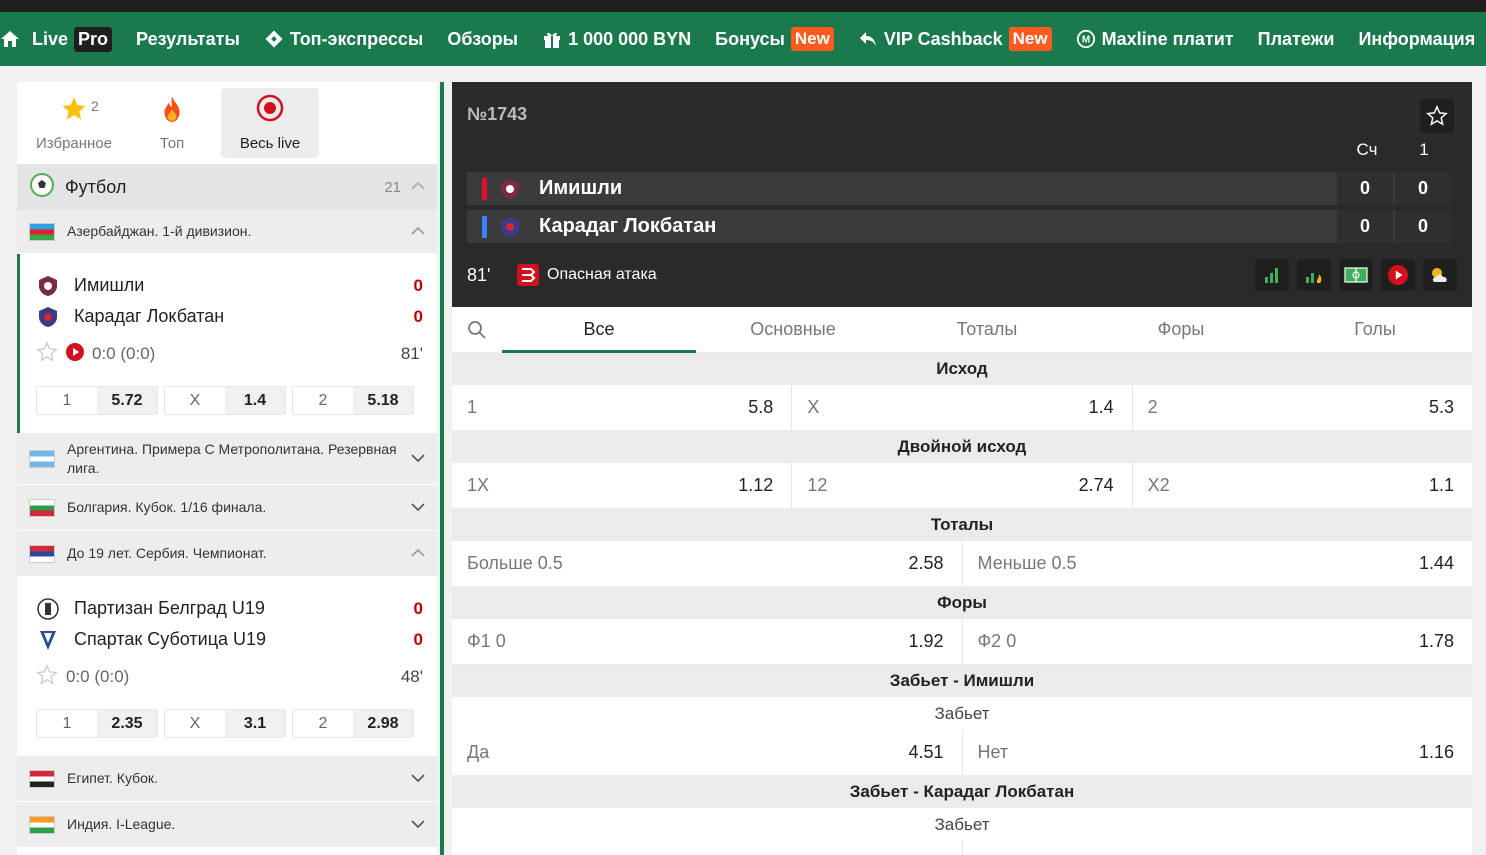 Image resolution: width=1486 pixels, height=855 pixels. What do you see at coordinates (1314, 275) in the screenshot?
I see `momentum-button` at bounding box center [1314, 275].